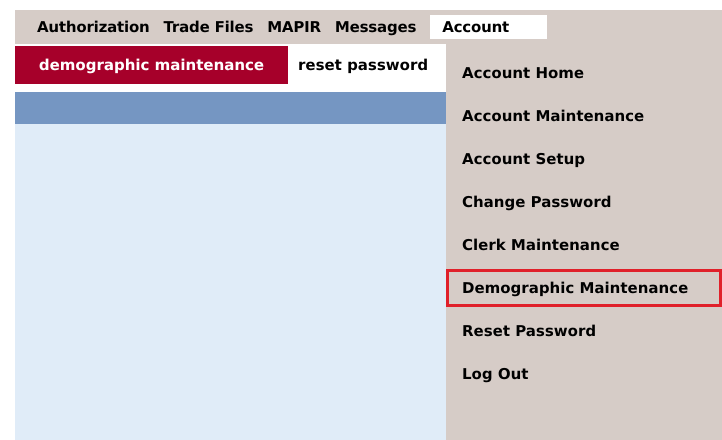  Describe the element at coordinates (584, 288) in the screenshot. I see `dropdown-item: Demographic Maintenance` at that location.